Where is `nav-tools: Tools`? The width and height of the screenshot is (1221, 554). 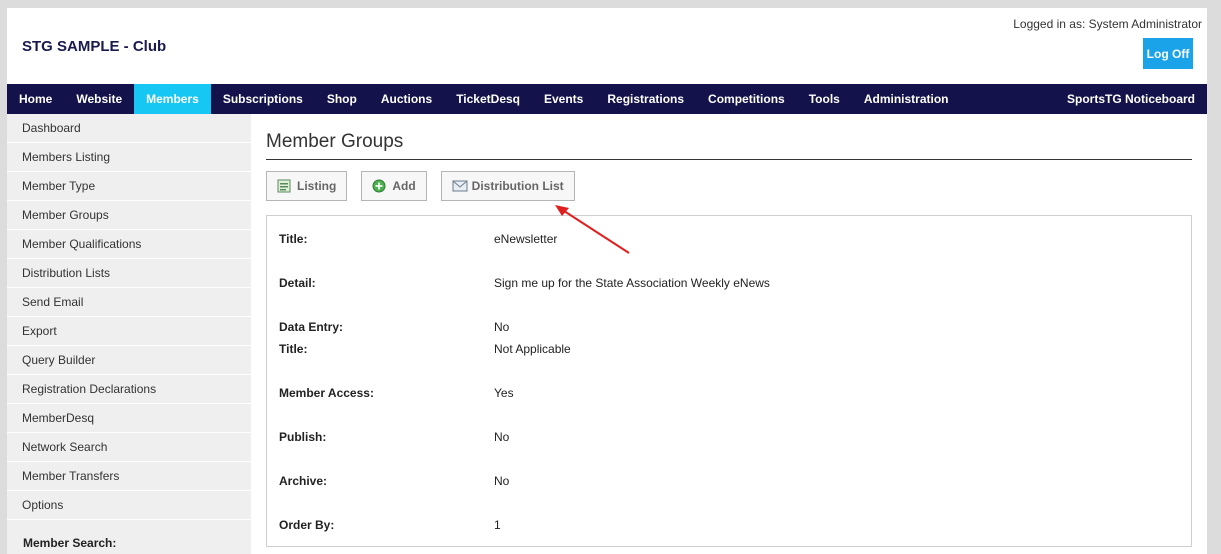
nav-tools: Tools is located at coordinates (824, 99).